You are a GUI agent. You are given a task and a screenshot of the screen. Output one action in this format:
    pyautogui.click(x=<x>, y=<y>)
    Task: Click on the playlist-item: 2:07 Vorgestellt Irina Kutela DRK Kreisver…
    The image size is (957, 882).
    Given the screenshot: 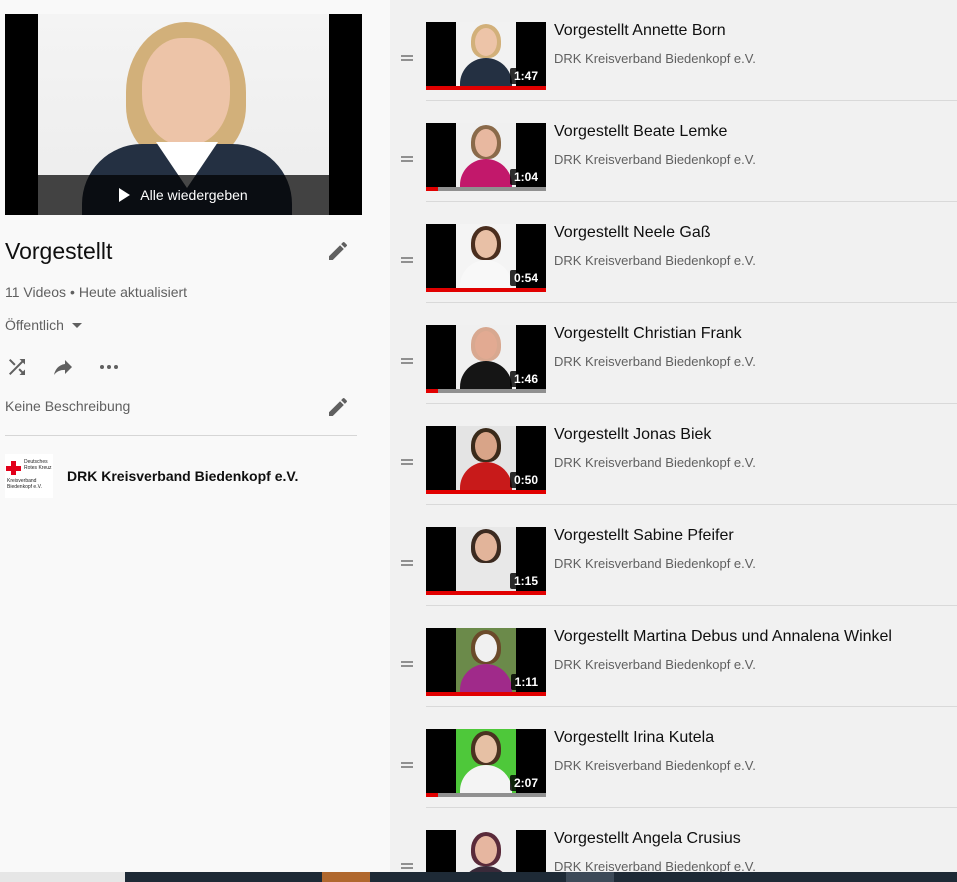 What is the action you would take?
    pyautogui.click(x=673, y=757)
    